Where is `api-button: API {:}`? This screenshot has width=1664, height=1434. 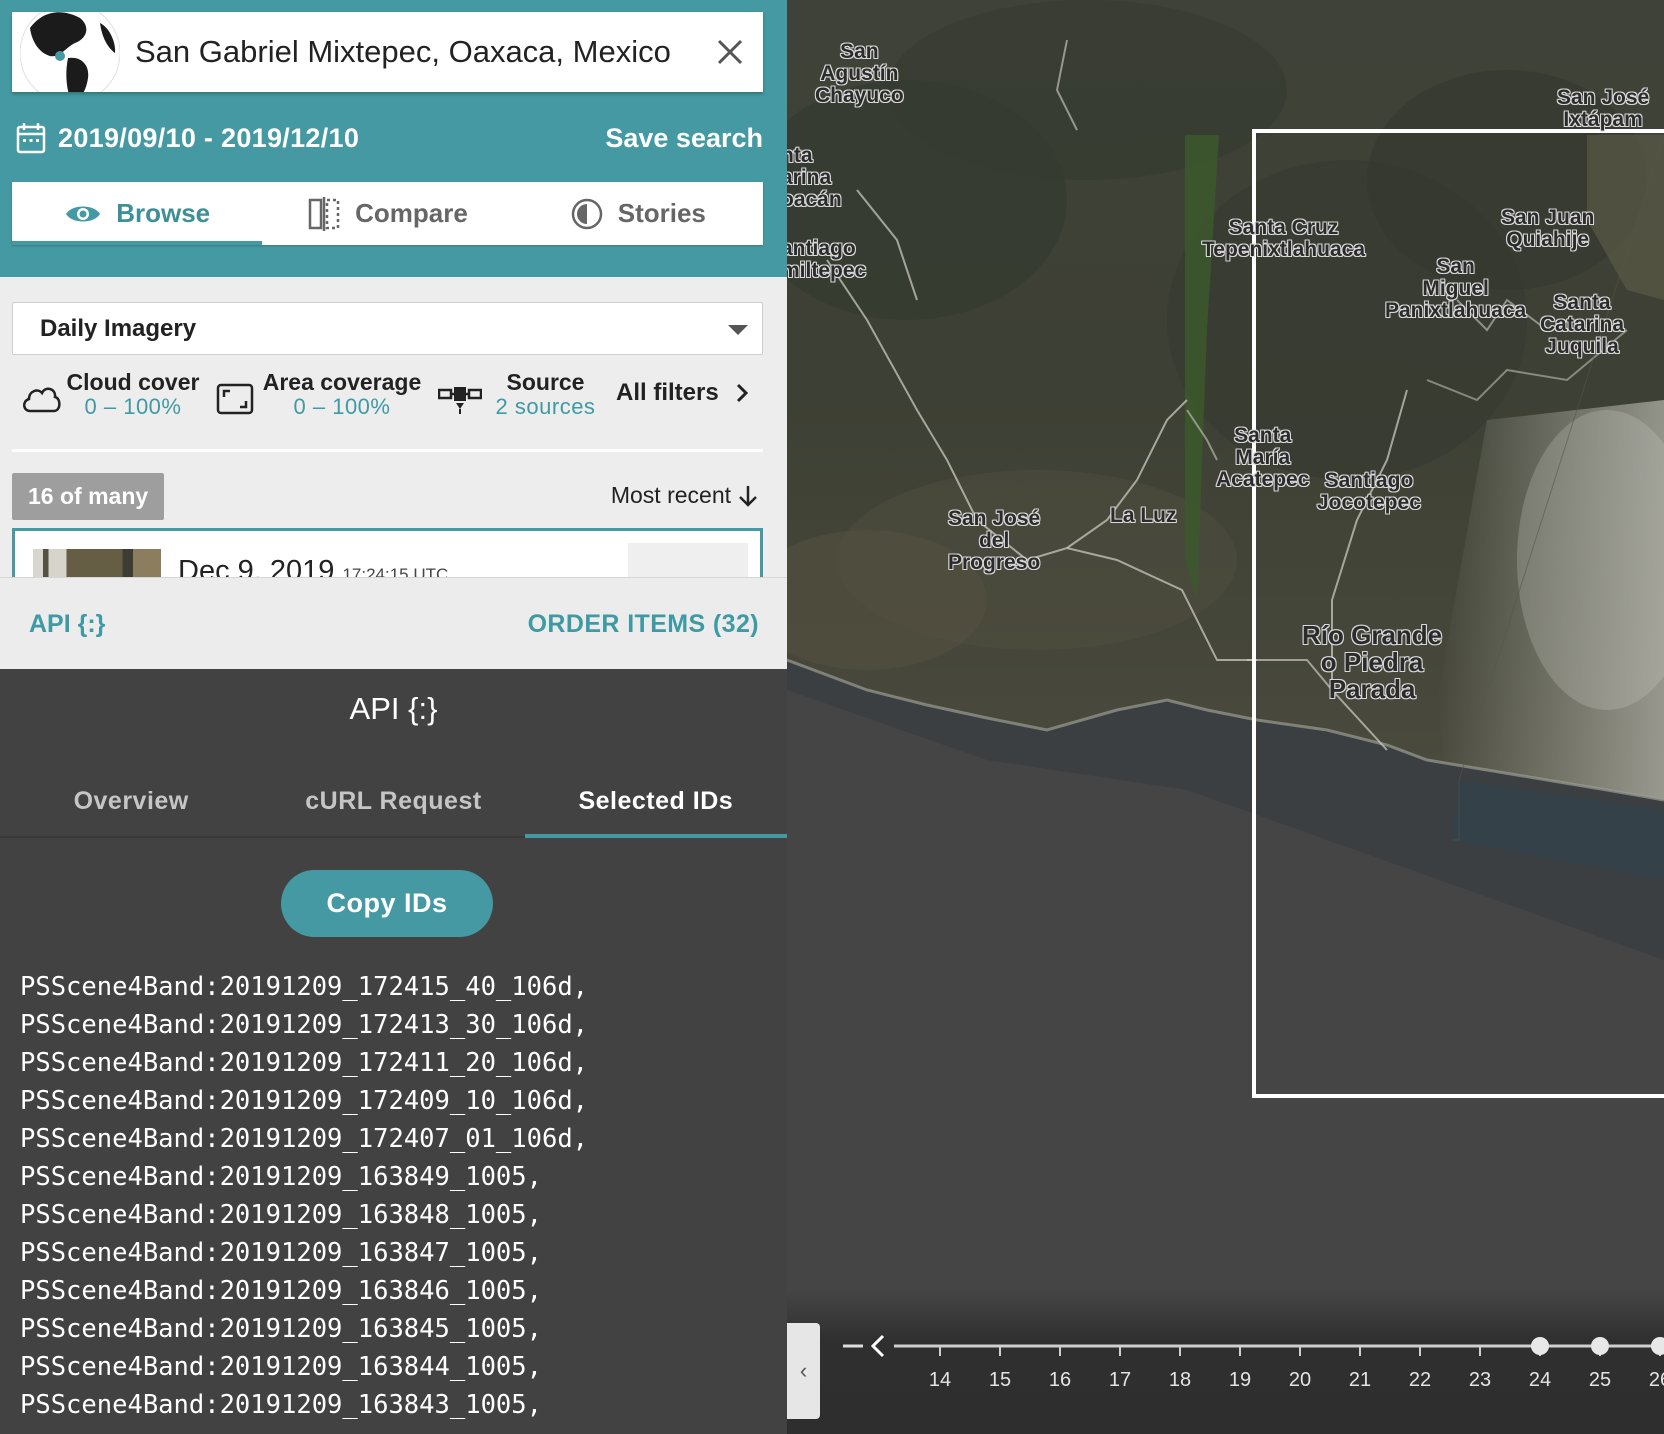
api-button: API {:} is located at coordinates (67, 624).